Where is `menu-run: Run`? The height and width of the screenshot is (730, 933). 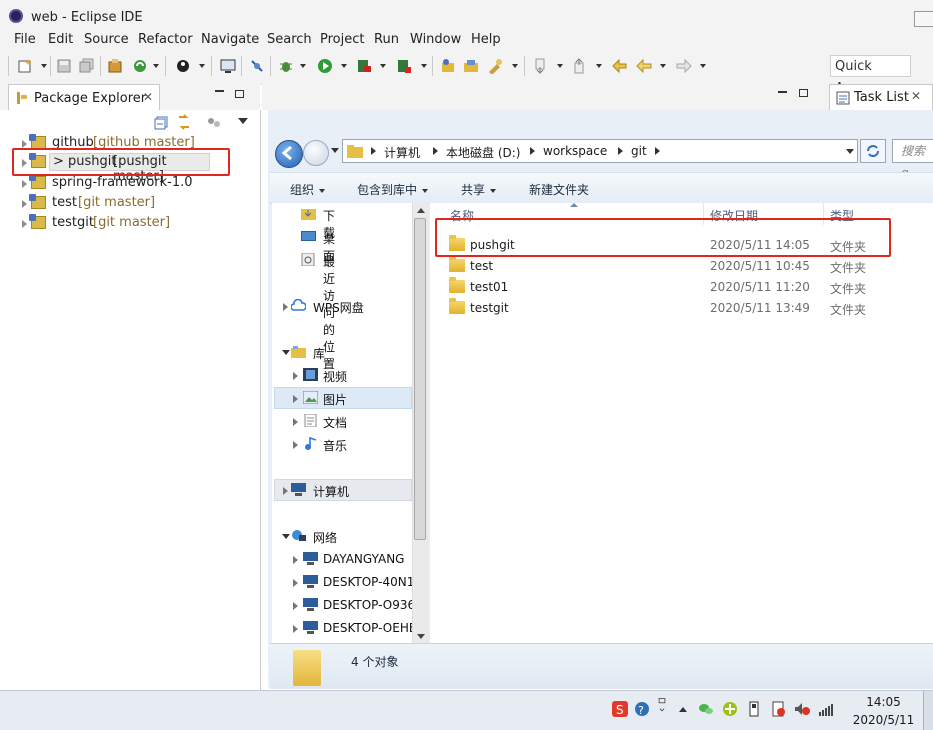 menu-run: Run is located at coordinates (386, 39).